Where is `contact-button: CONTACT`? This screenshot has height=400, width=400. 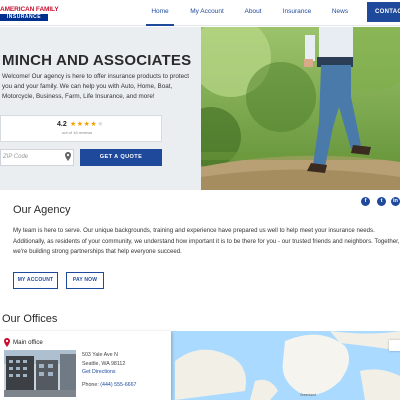
contact-button: CONTACT is located at coordinates (383, 12).